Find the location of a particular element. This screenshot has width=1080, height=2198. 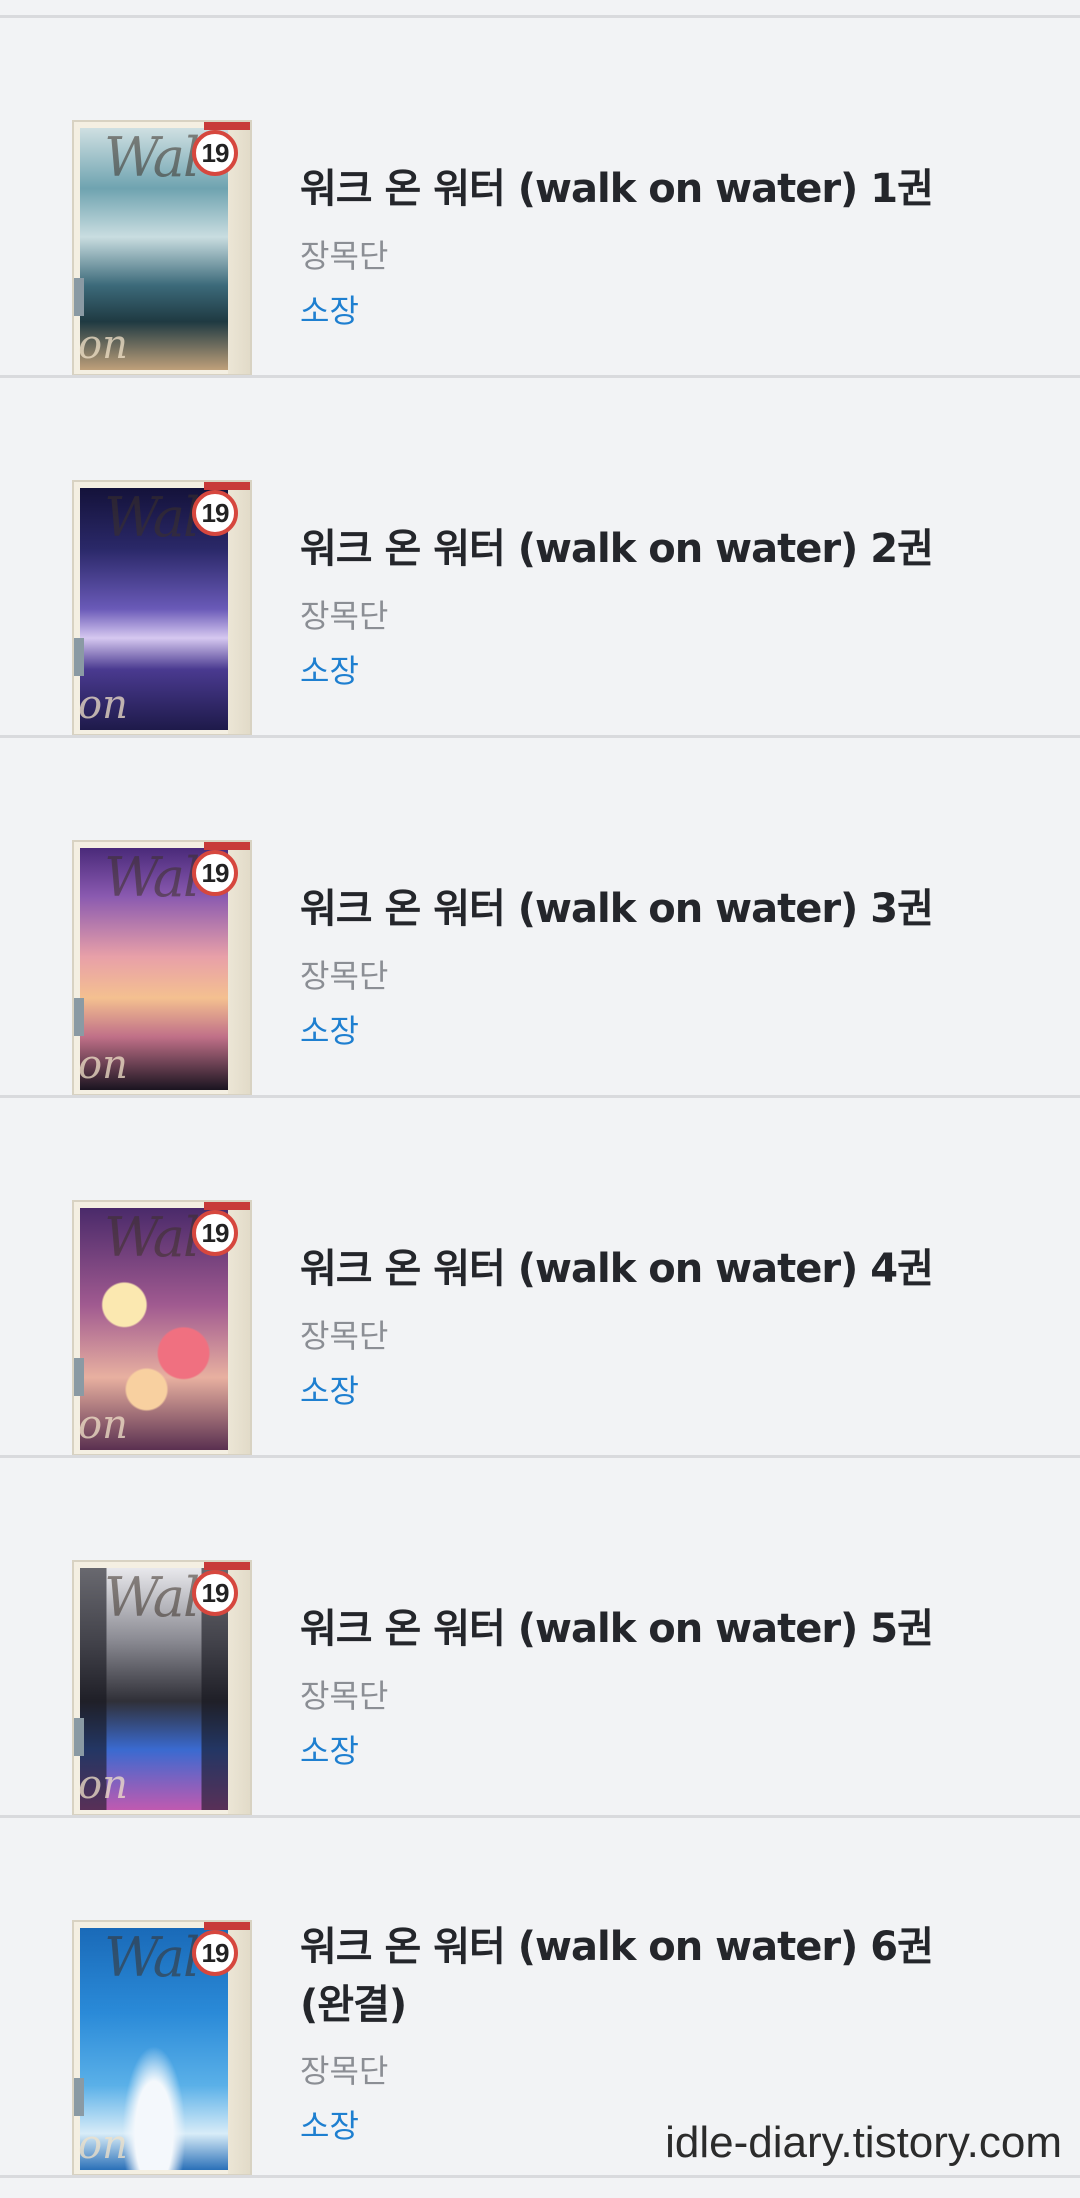

item-divider is located at coordinates (540, 2176).